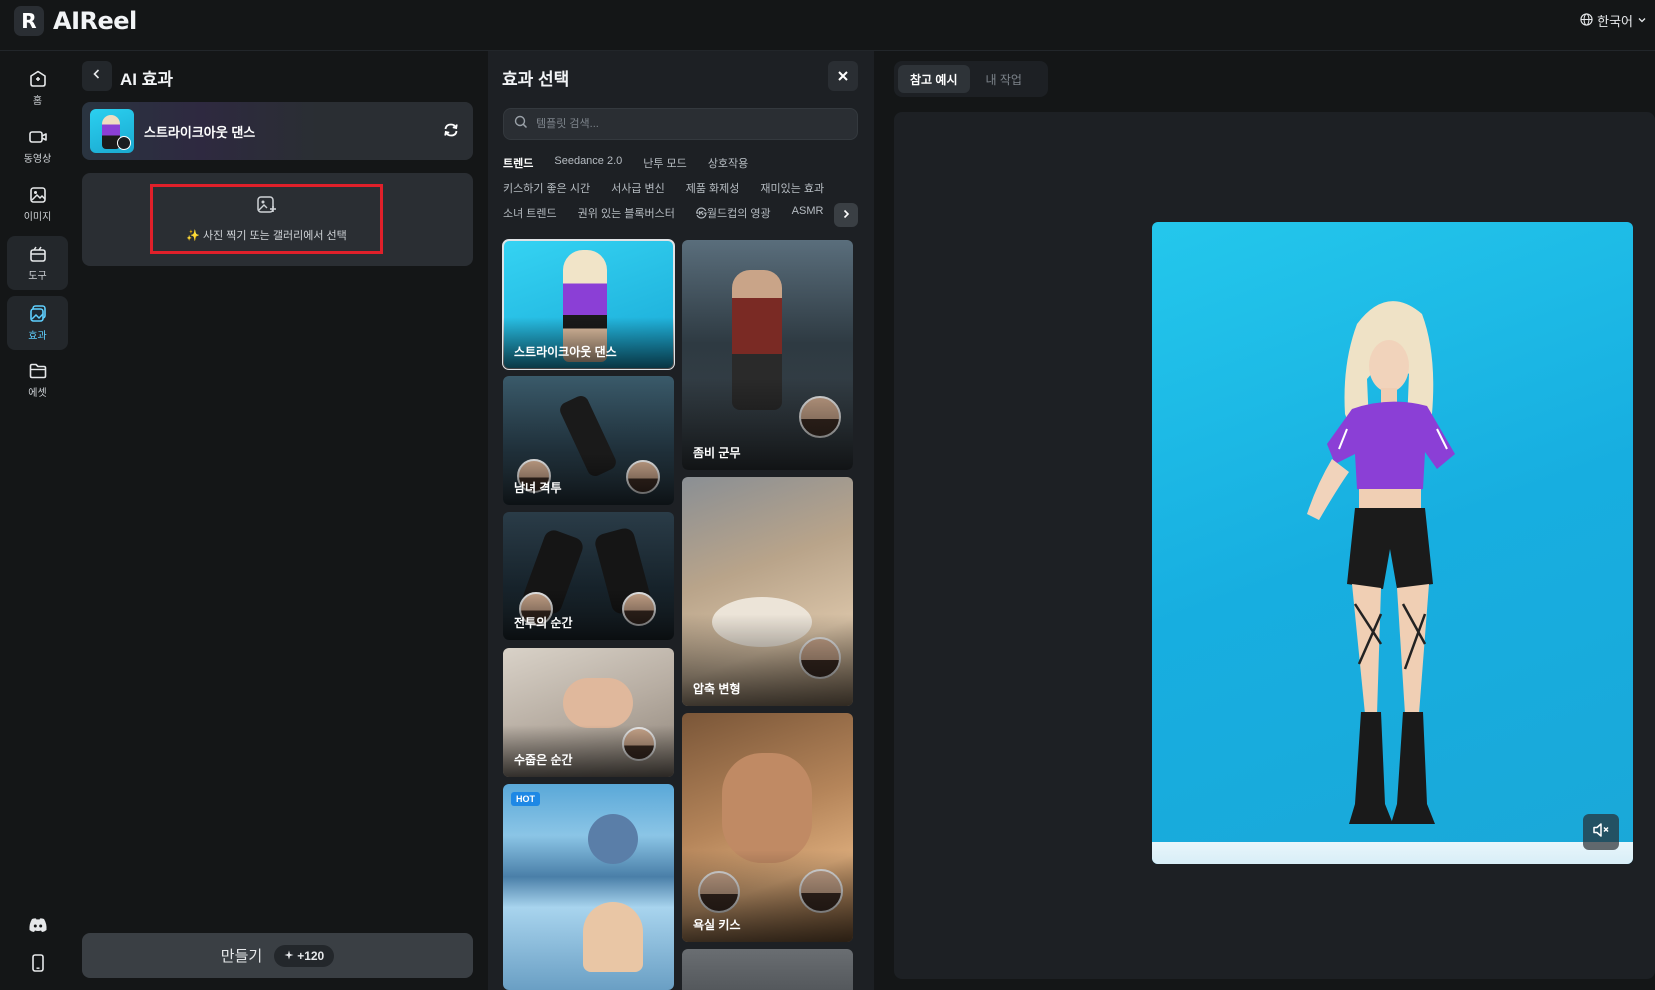 The width and height of the screenshot is (1655, 990). I want to click on home-icon, so click(38, 79).